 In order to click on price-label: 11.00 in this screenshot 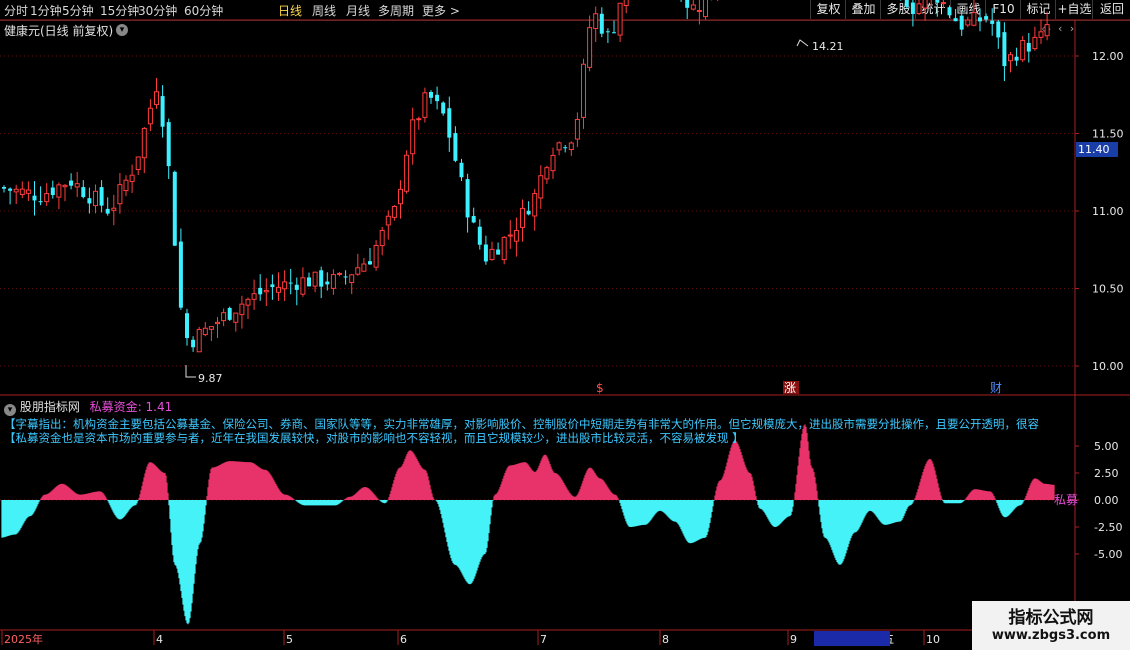, I will do `click(1108, 211)`.